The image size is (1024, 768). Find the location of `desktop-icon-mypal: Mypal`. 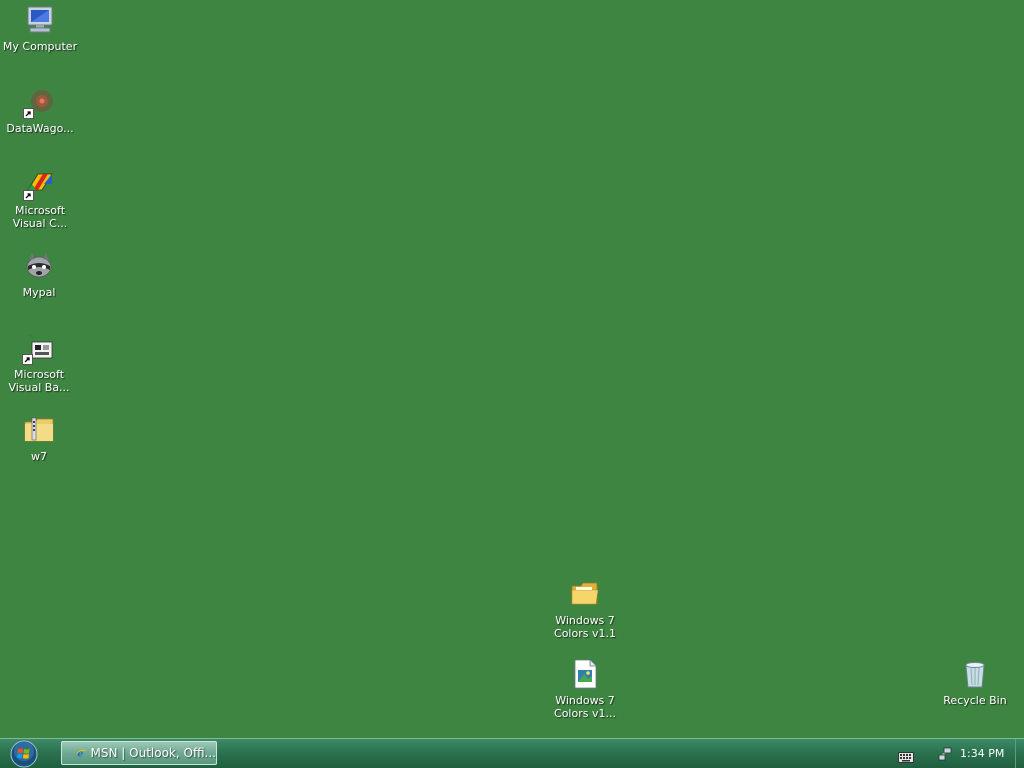

desktop-icon-mypal: Mypal is located at coordinates (39, 274).